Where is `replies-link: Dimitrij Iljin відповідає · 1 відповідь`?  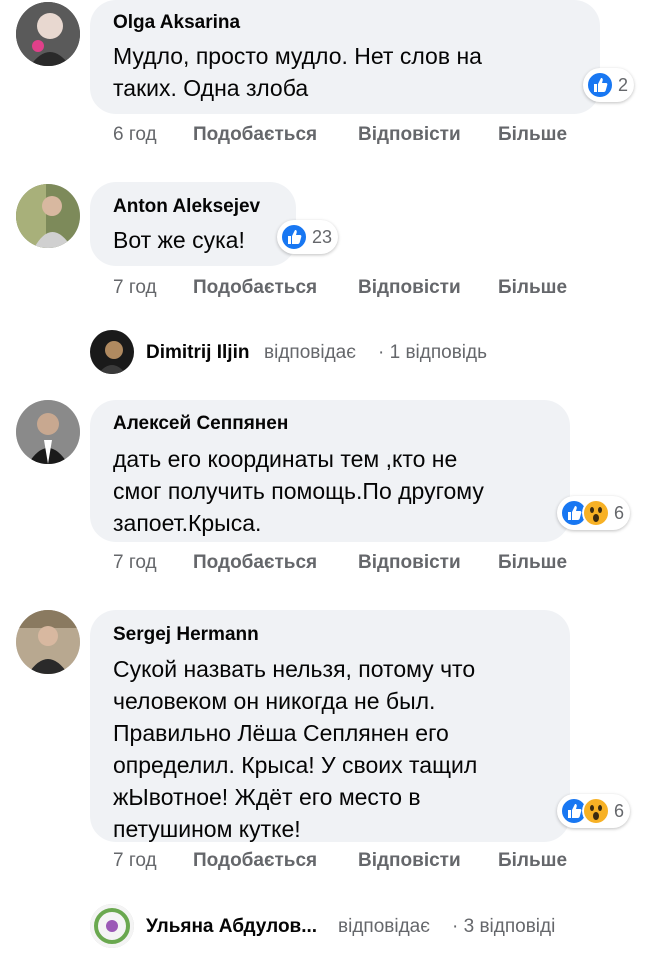 replies-link: Dimitrij Iljin відповідає · 1 відповідь is located at coordinates (327, 351).